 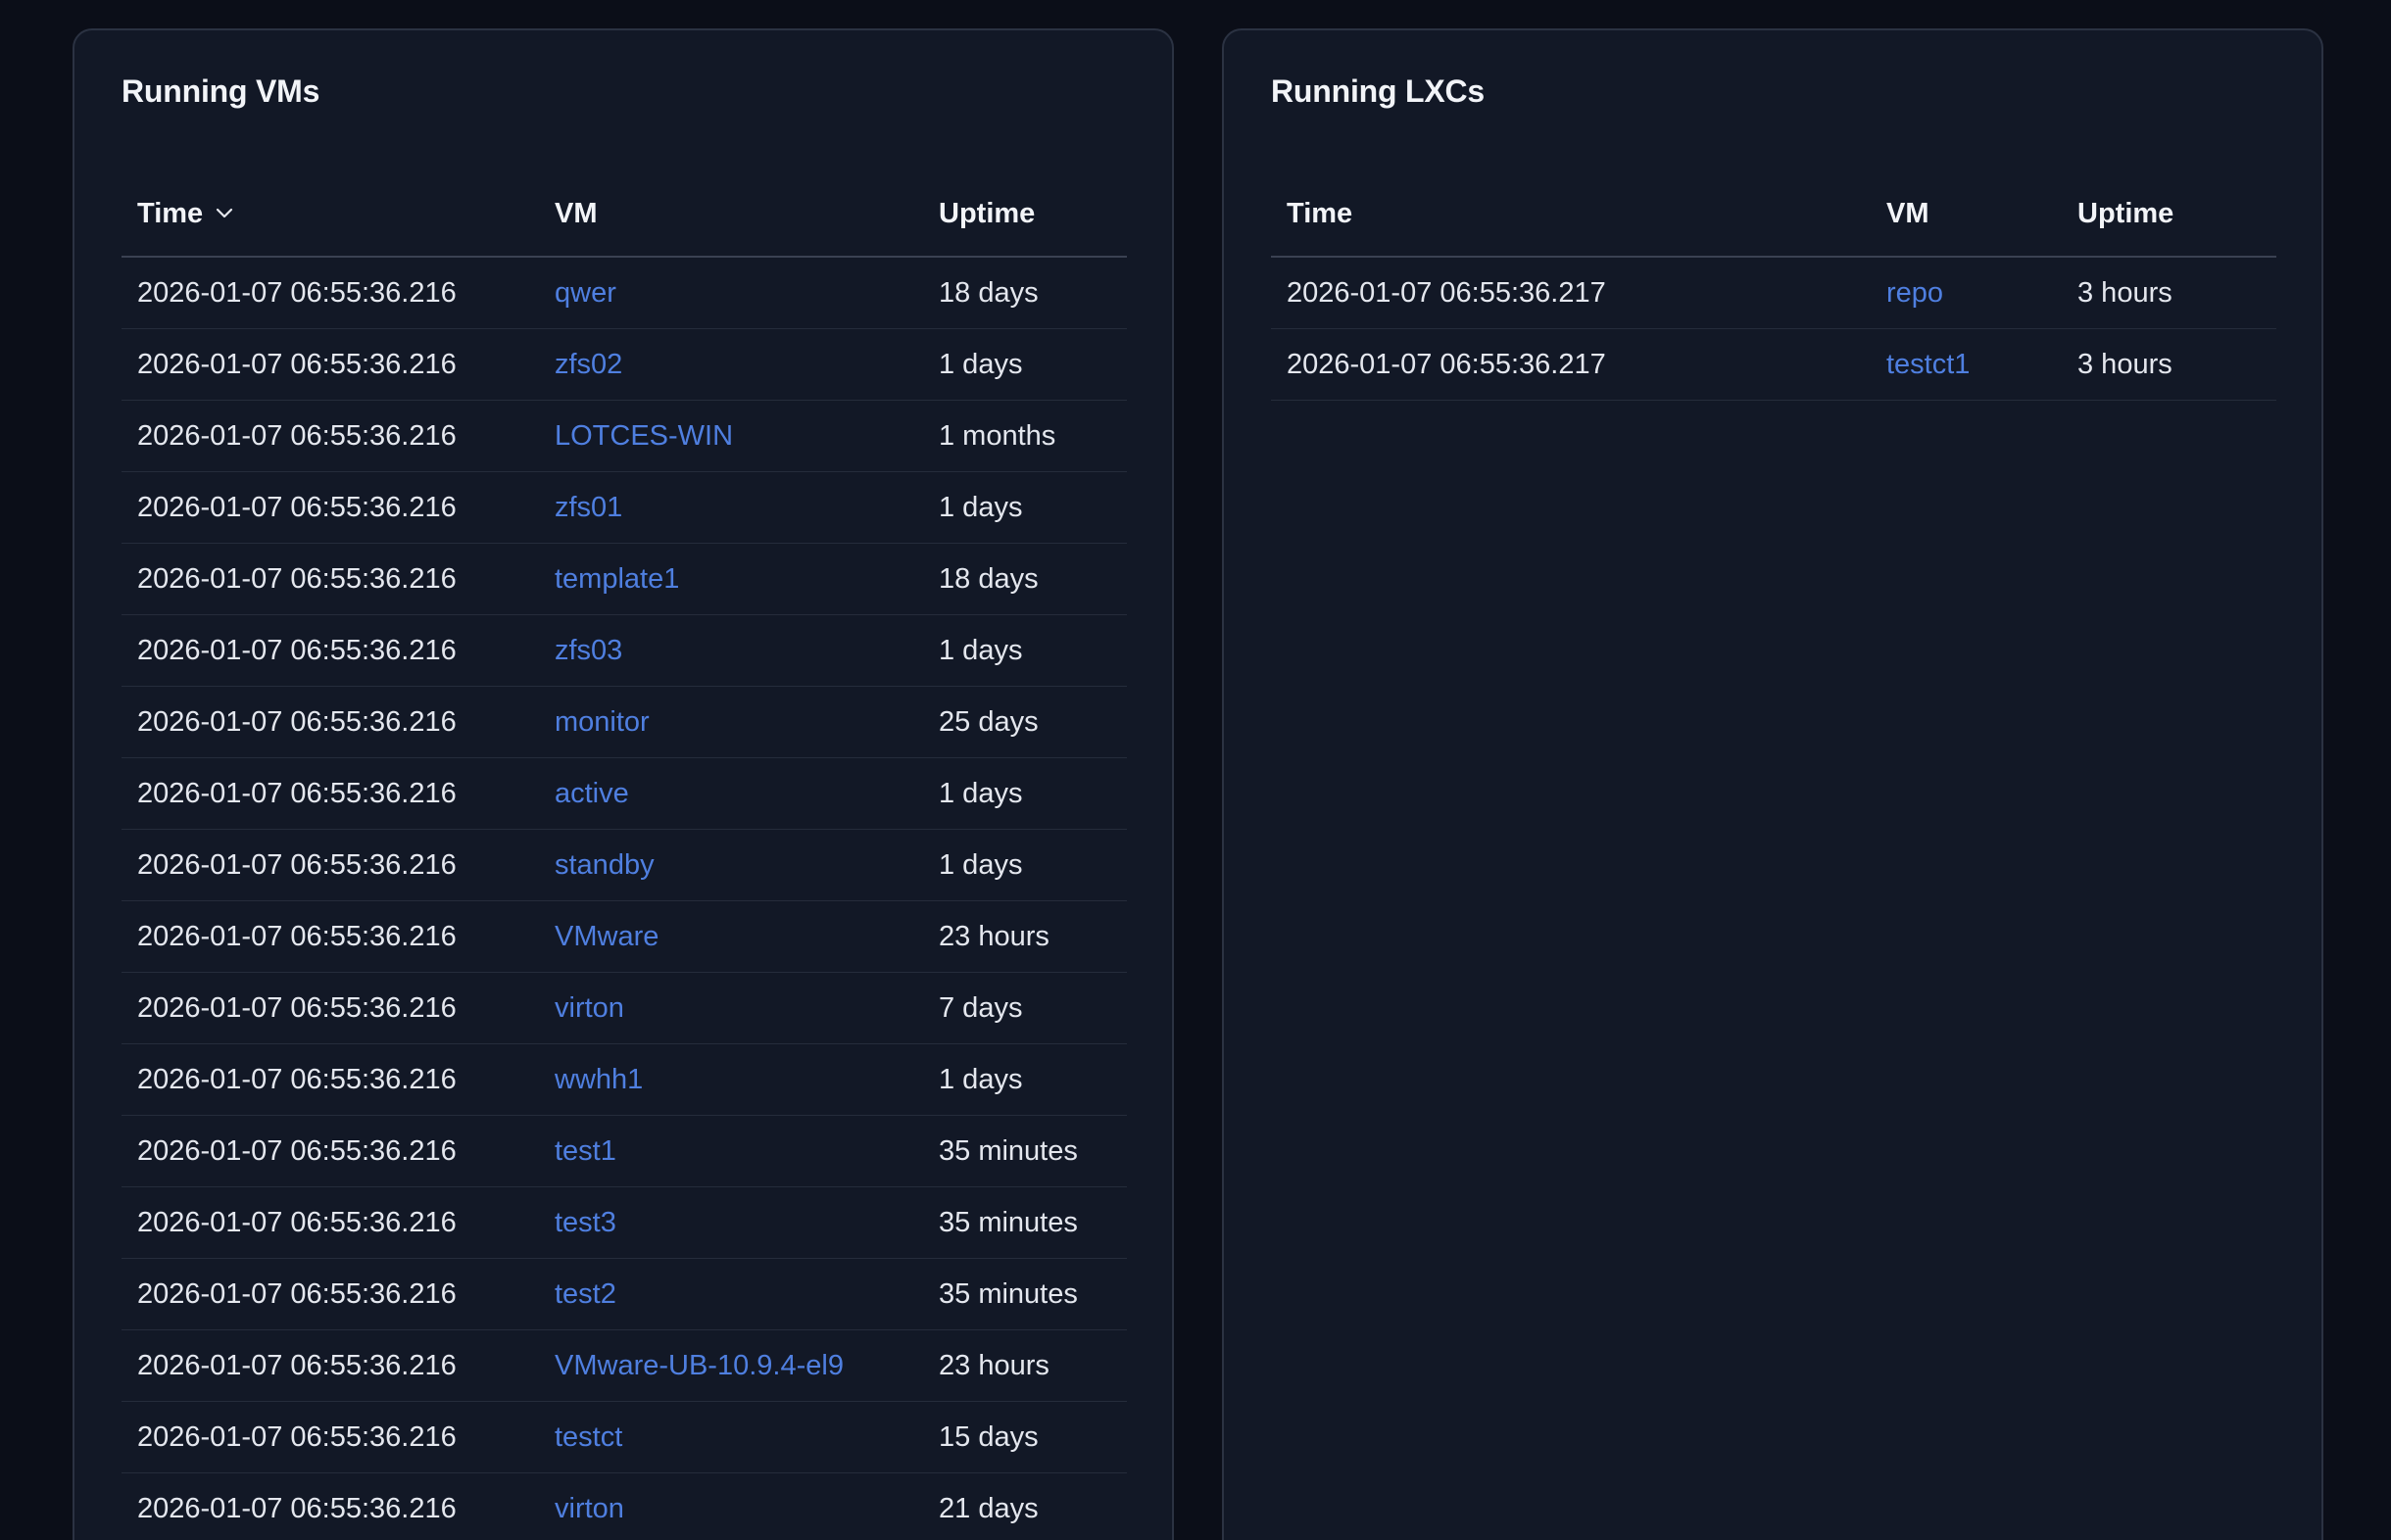 What do you see at coordinates (731, 651) in the screenshot?
I see `vm-link: zfs03` at bounding box center [731, 651].